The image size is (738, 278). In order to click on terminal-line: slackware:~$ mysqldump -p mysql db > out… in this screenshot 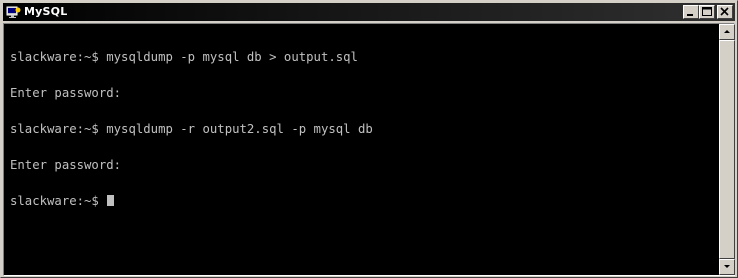, I will do `click(184, 57)`.